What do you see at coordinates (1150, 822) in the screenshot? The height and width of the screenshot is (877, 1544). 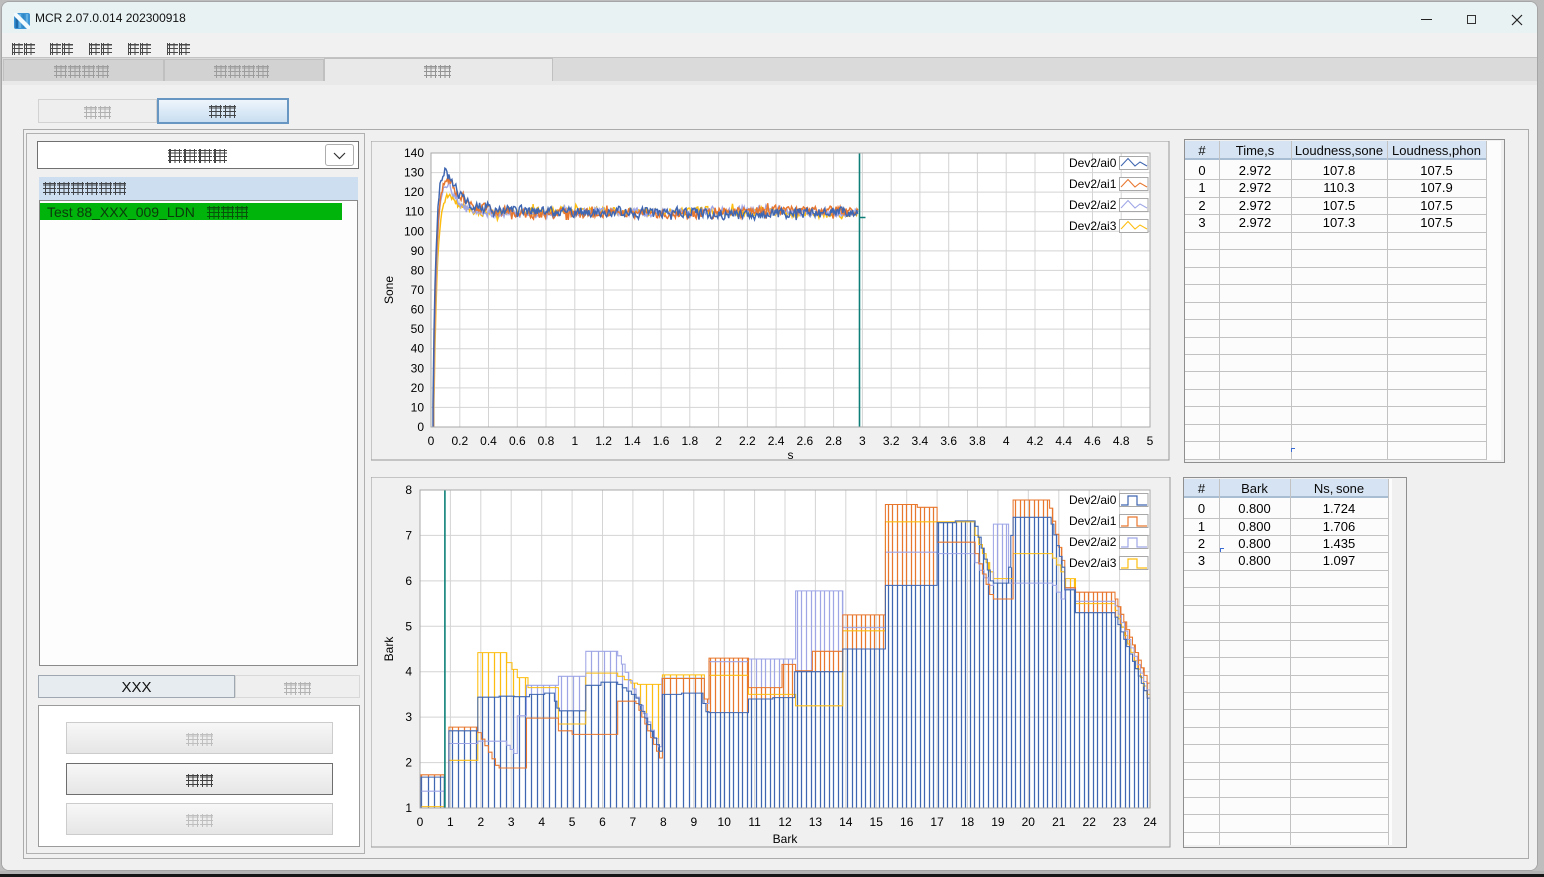 I see `svg-text: 24` at bounding box center [1150, 822].